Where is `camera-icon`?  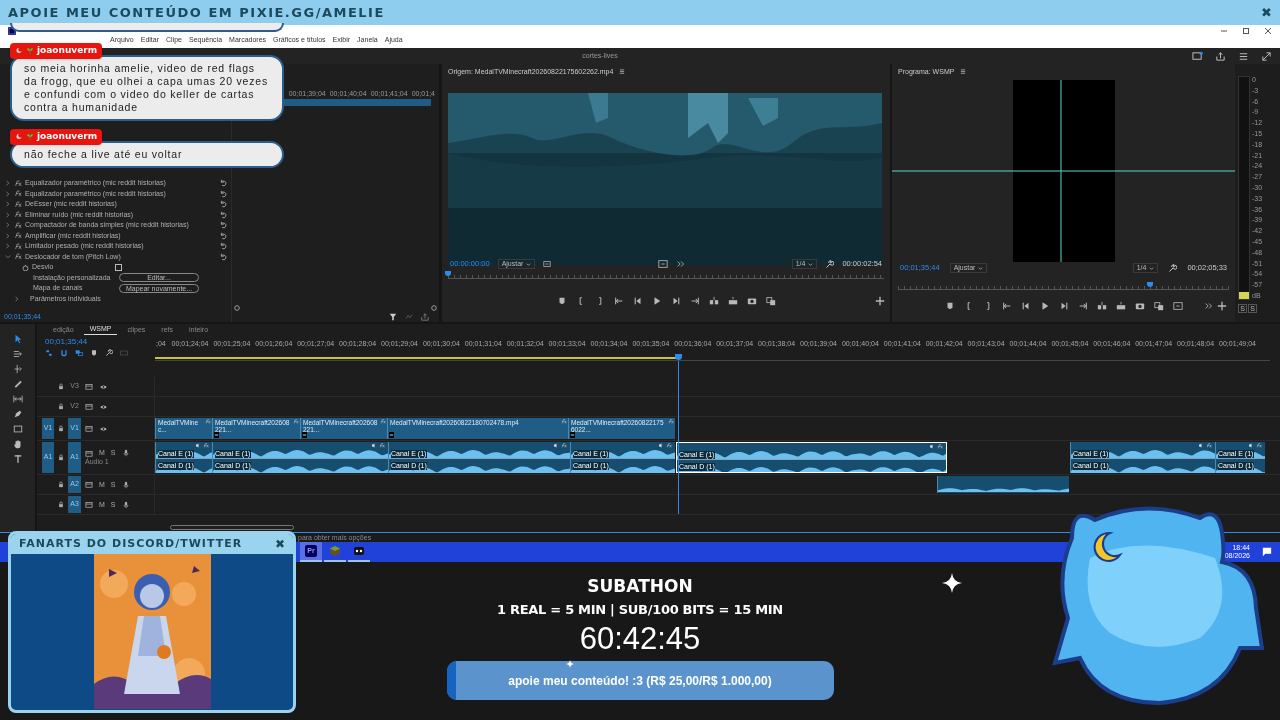
camera-icon is located at coordinates (1139, 306).